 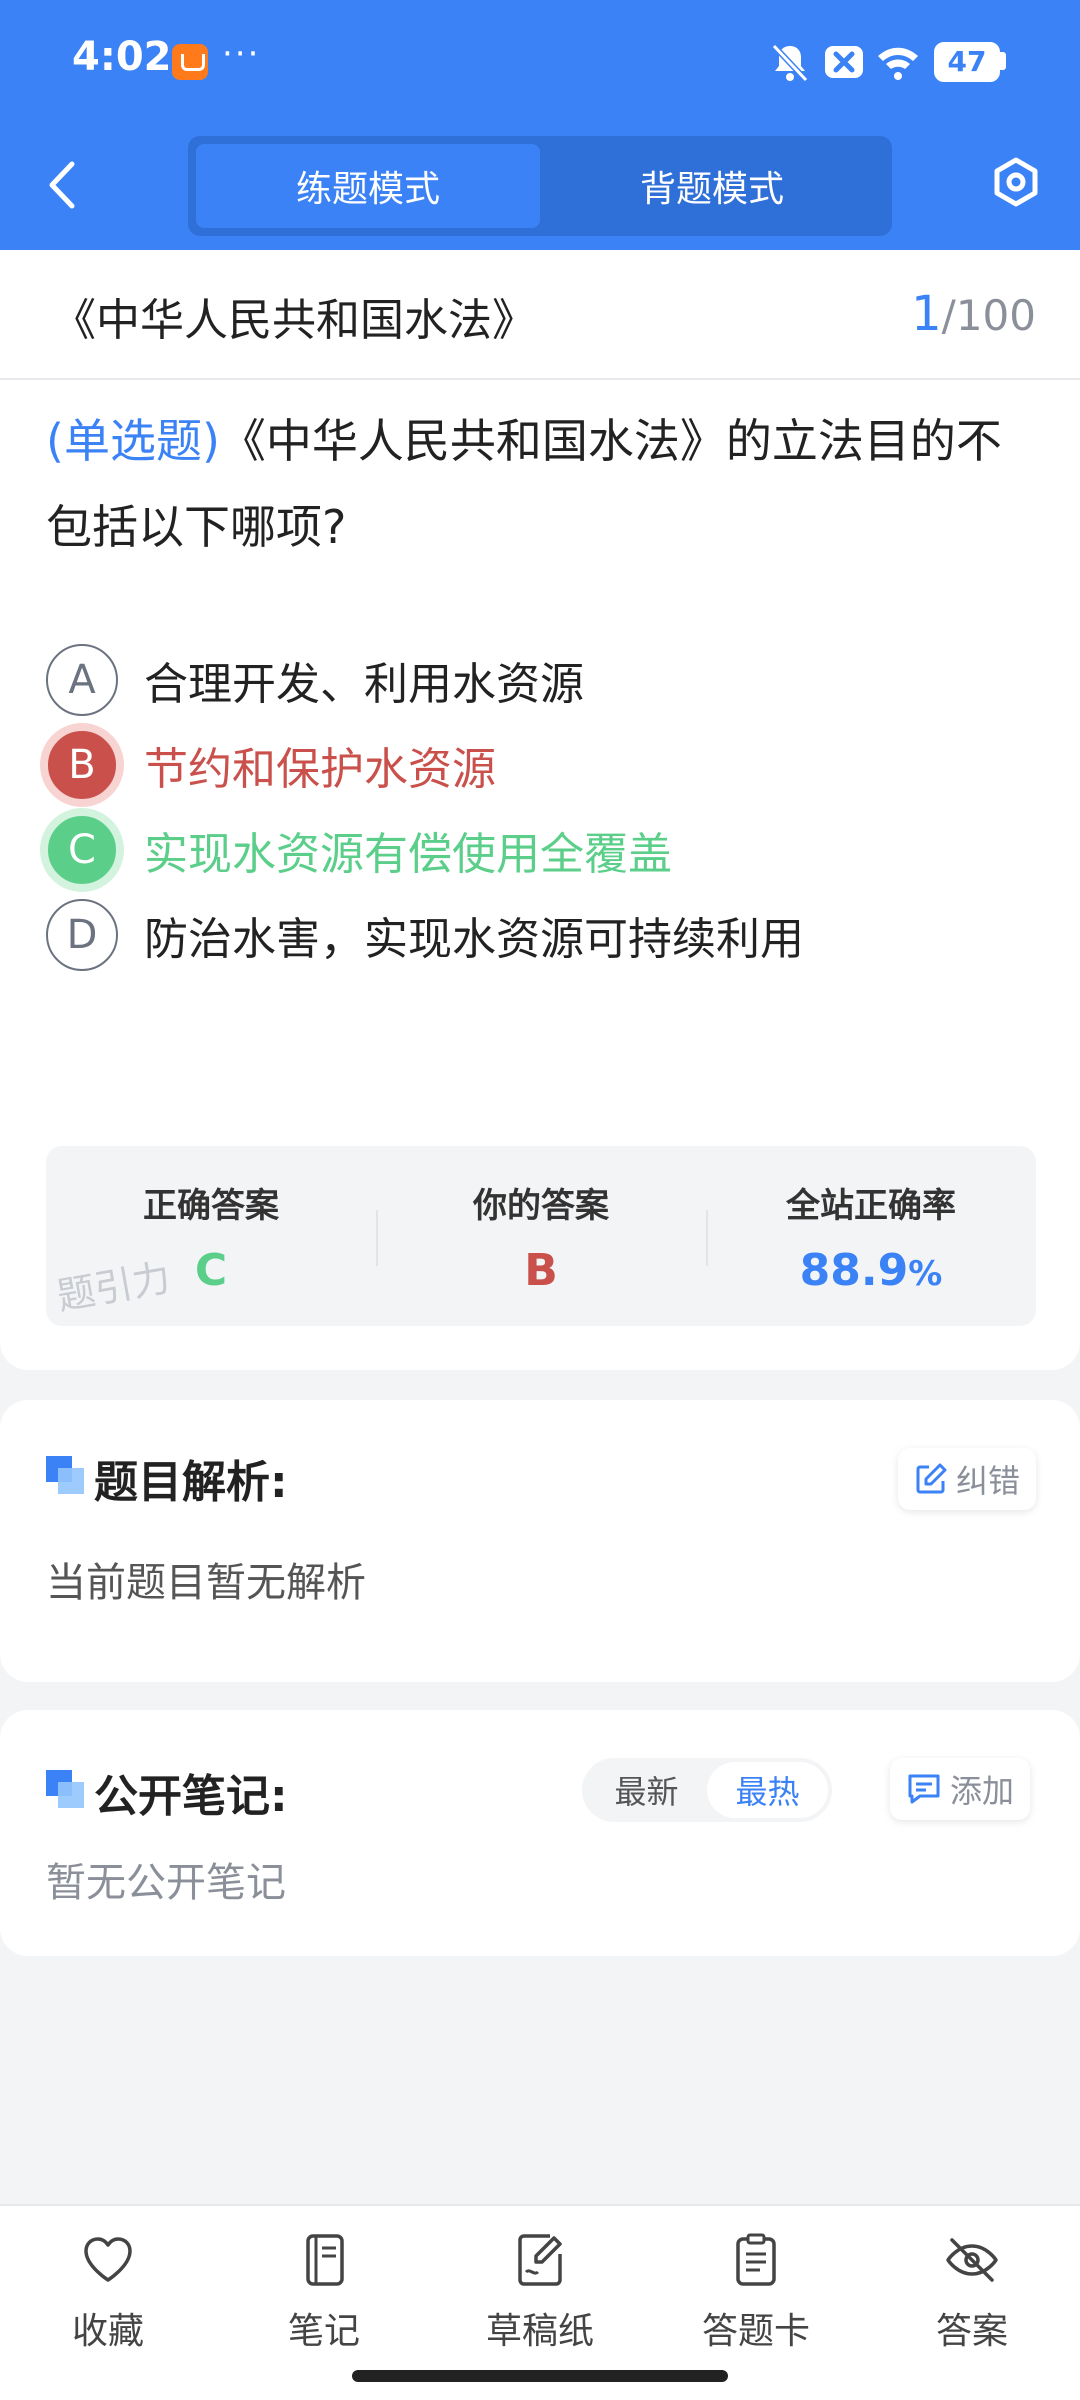 I want to click on public-notes-card: 公开笔记: 最新 最热 添加 暂无公开笔记, so click(x=540, y=1833).